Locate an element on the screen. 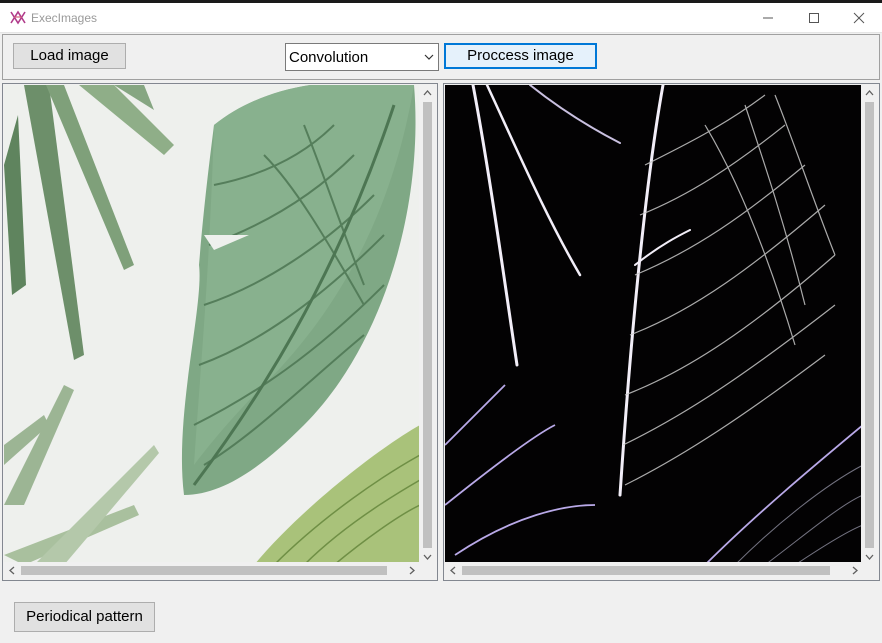 The width and height of the screenshot is (882, 643). maximize-icon is located at coordinates (814, 18).